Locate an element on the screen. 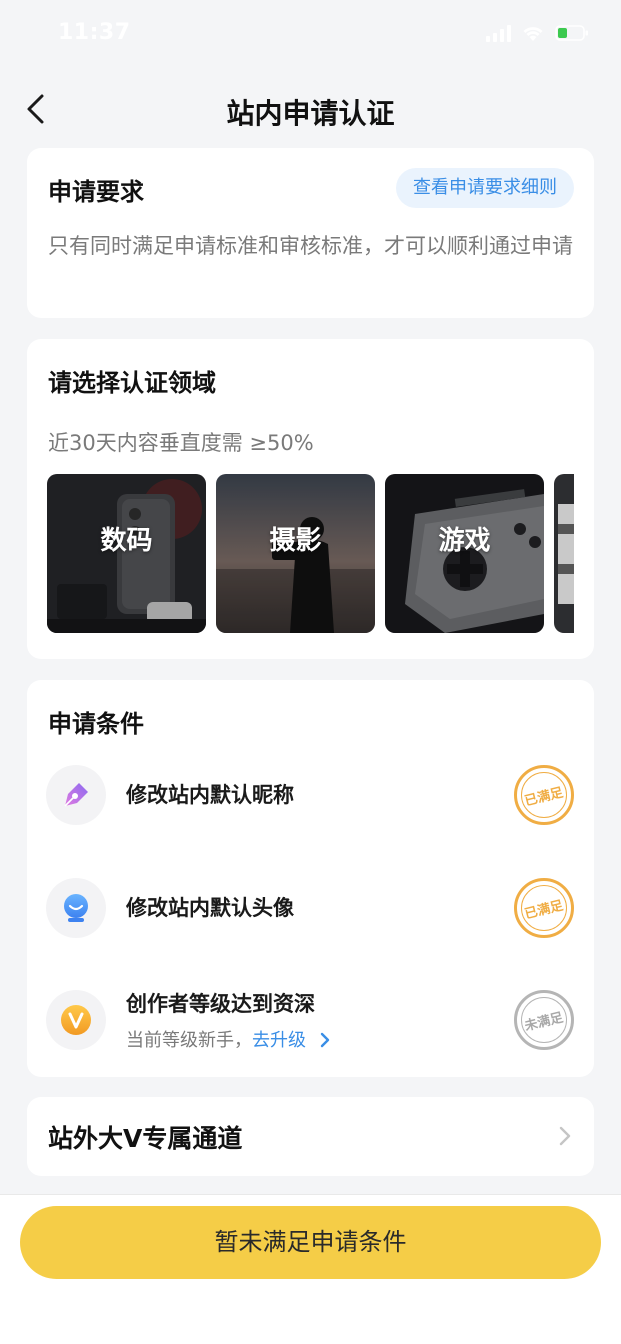 The height and width of the screenshot is (1344, 621). nav-header: 站内申请认证 is located at coordinates (310, 110).